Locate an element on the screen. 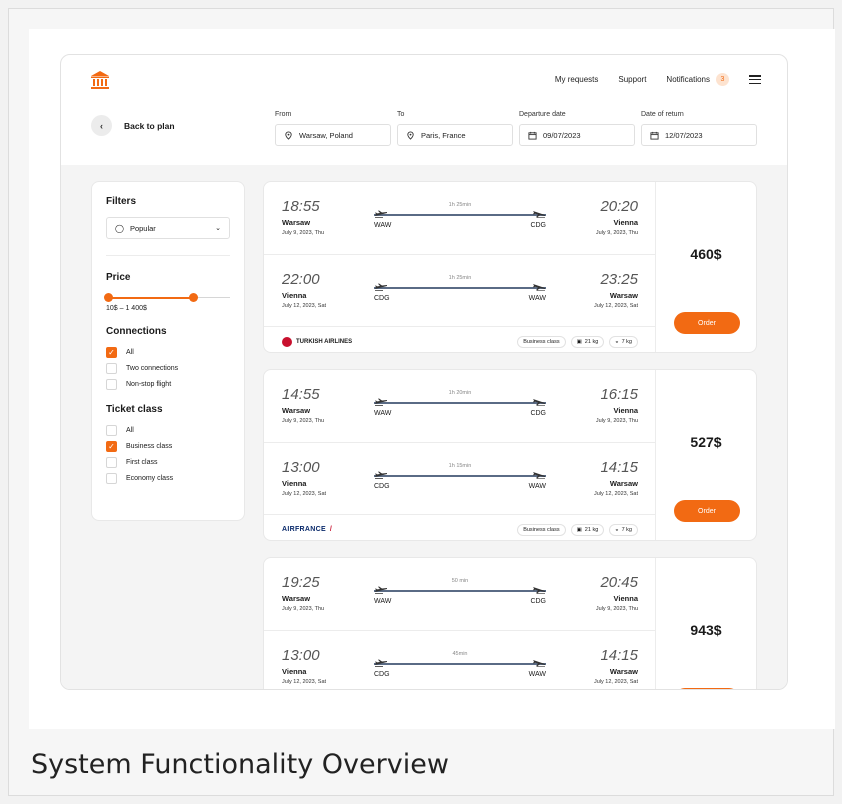  price-title: Price is located at coordinates (118, 277).